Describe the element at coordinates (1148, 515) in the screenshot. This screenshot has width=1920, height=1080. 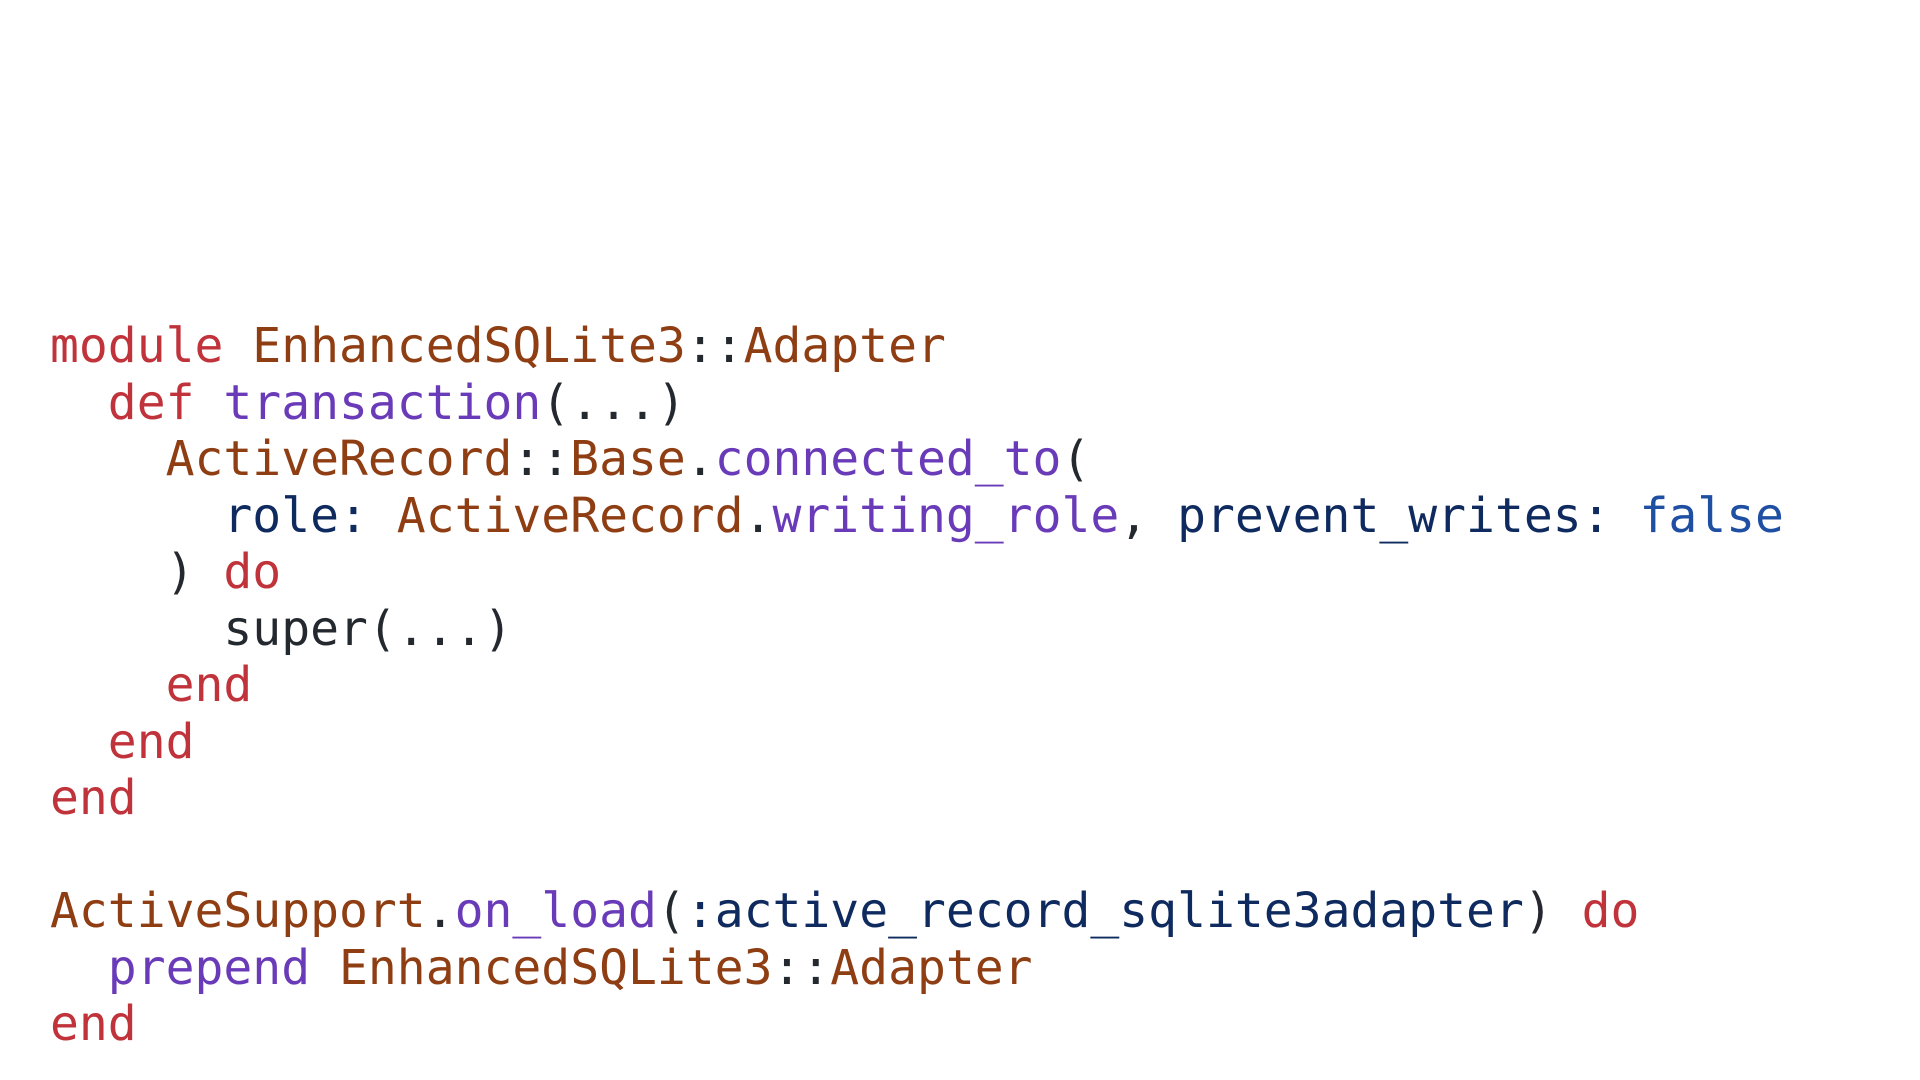
I see `code-token: ,` at that location.